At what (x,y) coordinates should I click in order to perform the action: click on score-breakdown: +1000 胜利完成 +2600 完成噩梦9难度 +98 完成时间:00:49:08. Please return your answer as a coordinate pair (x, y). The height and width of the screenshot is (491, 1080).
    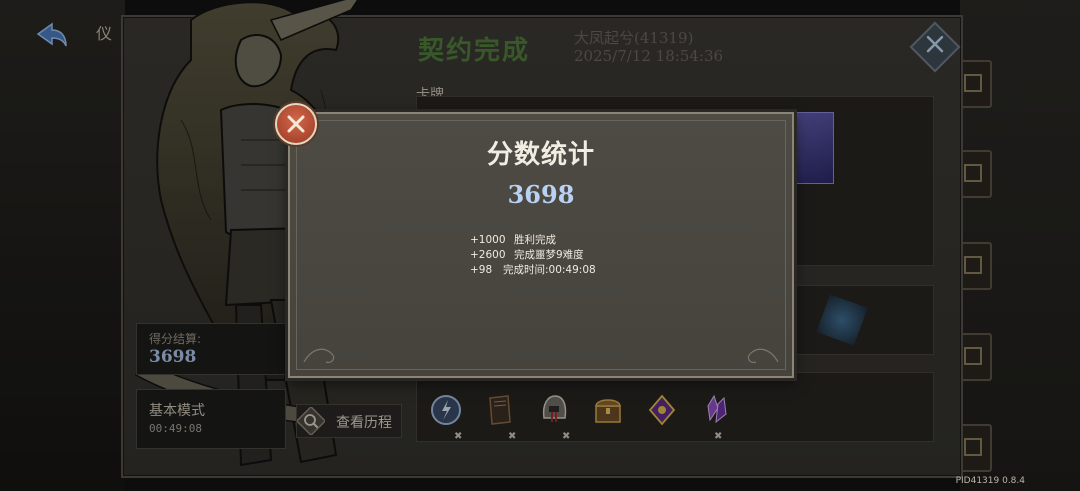
    Looking at the image, I should click on (533, 254).